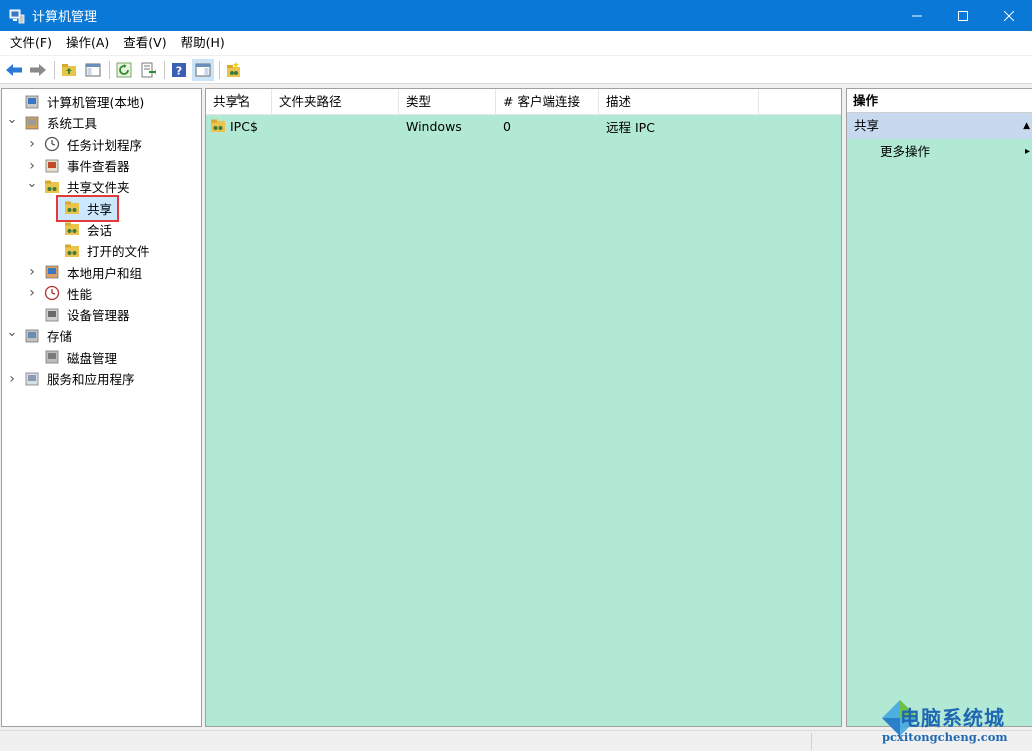 The image size is (1032, 751). I want to click on description-cell: 远程 IPC, so click(630, 127).